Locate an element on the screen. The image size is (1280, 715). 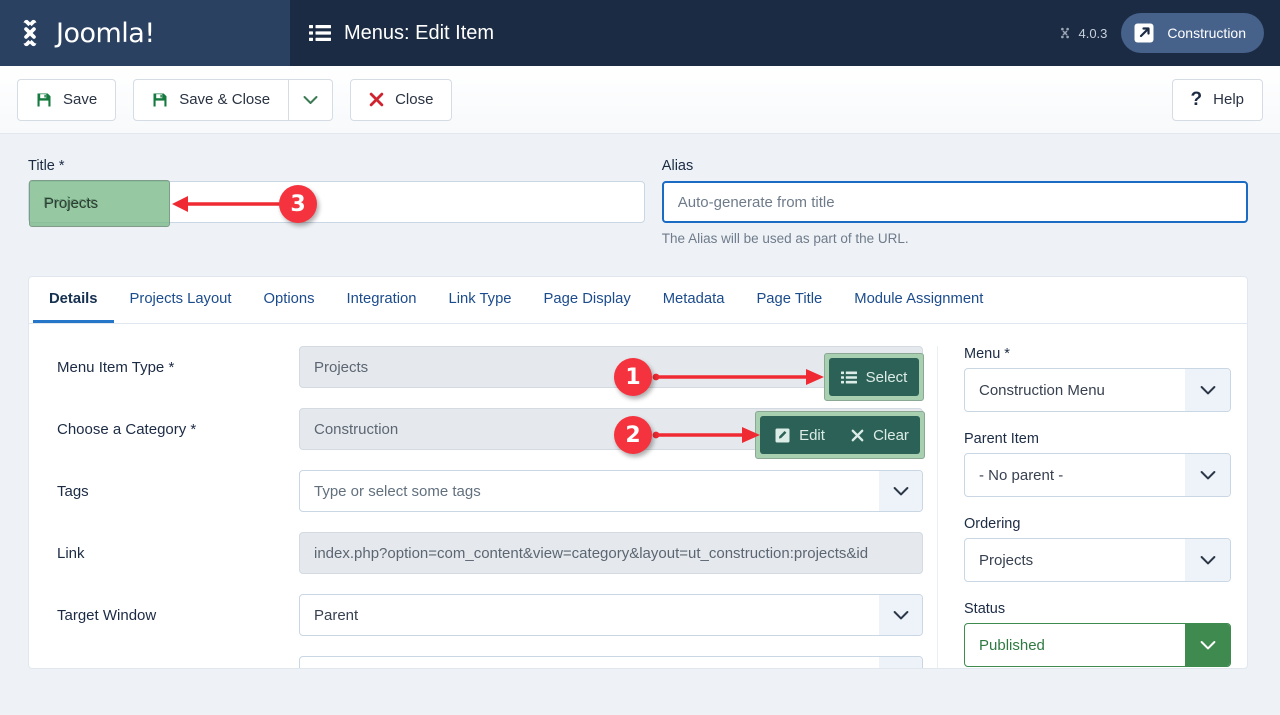
template-style-select: ut_construction - Construction is located at coordinates (611, 663).